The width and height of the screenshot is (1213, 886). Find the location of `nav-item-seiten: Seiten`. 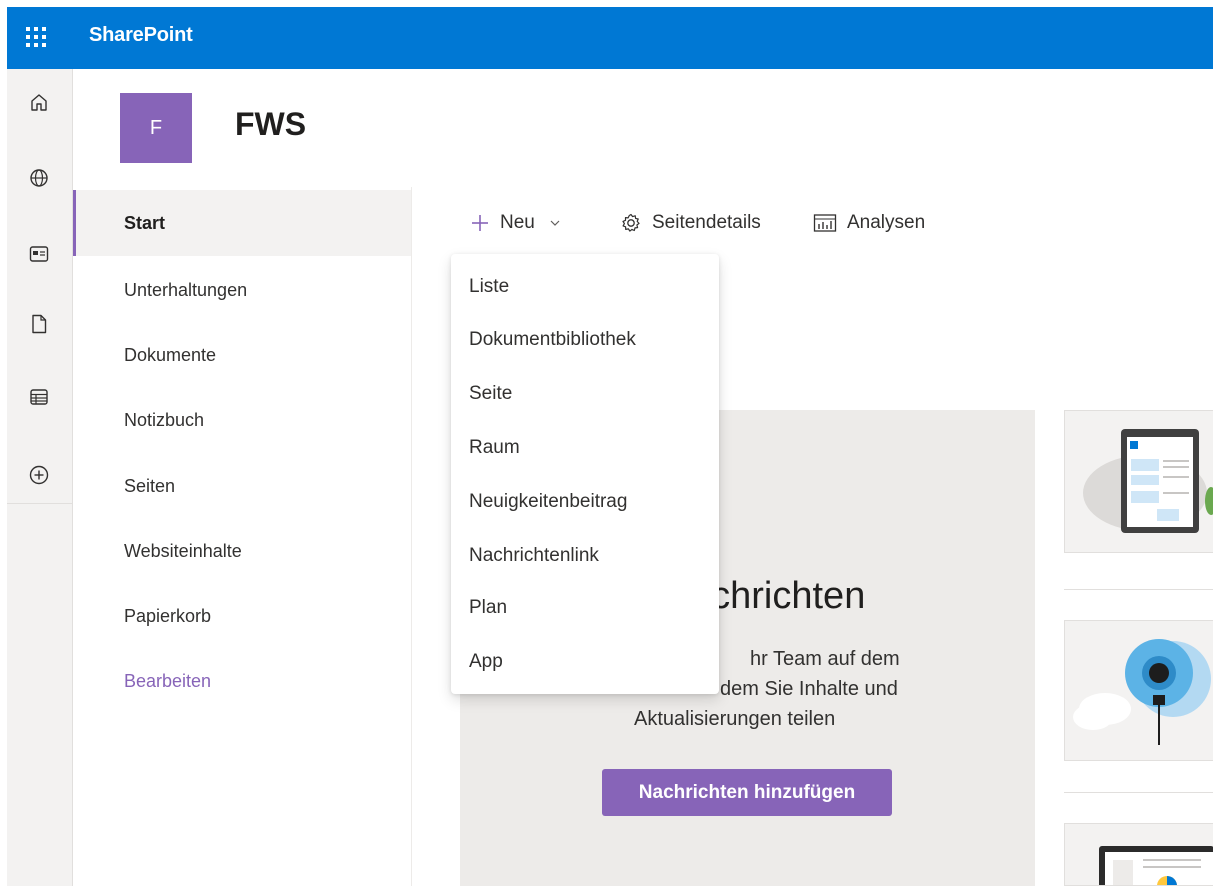

nav-item-seiten: Seiten is located at coordinates (242, 486).